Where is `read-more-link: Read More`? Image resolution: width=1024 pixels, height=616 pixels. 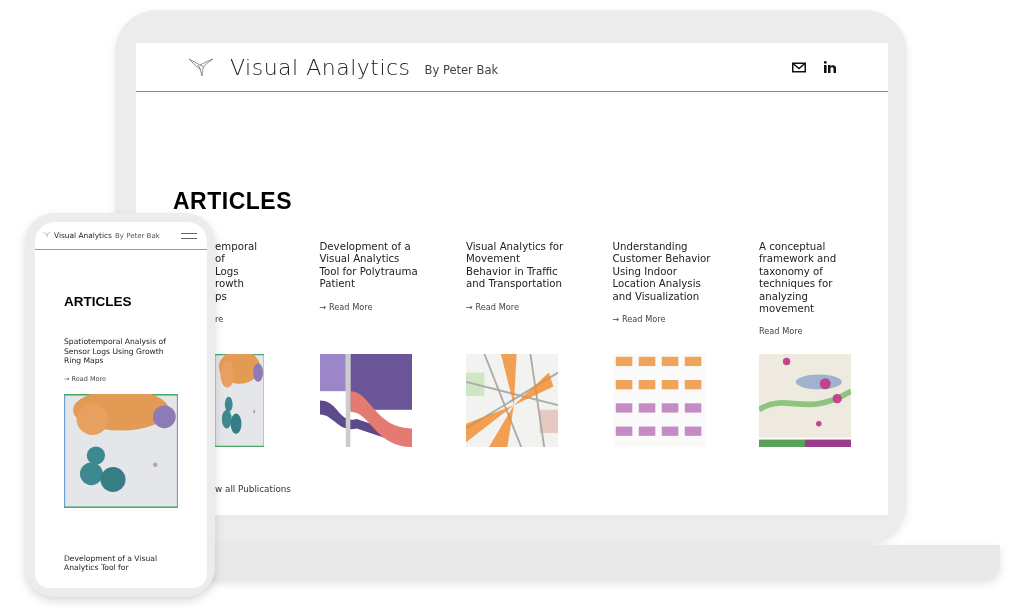
read-more-link: Read More is located at coordinates (781, 331).